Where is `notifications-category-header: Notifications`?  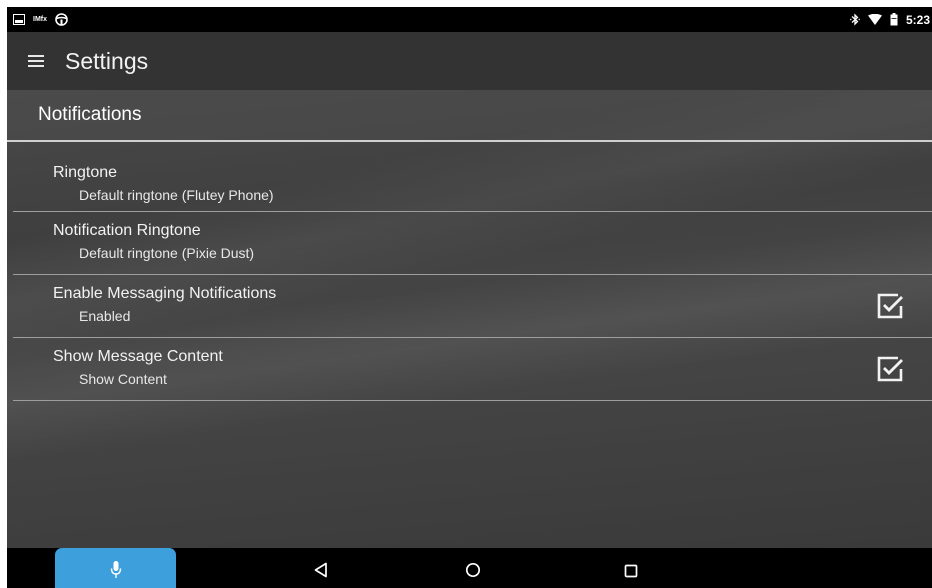
notifications-category-header: Notifications is located at coordinates (469, 116).